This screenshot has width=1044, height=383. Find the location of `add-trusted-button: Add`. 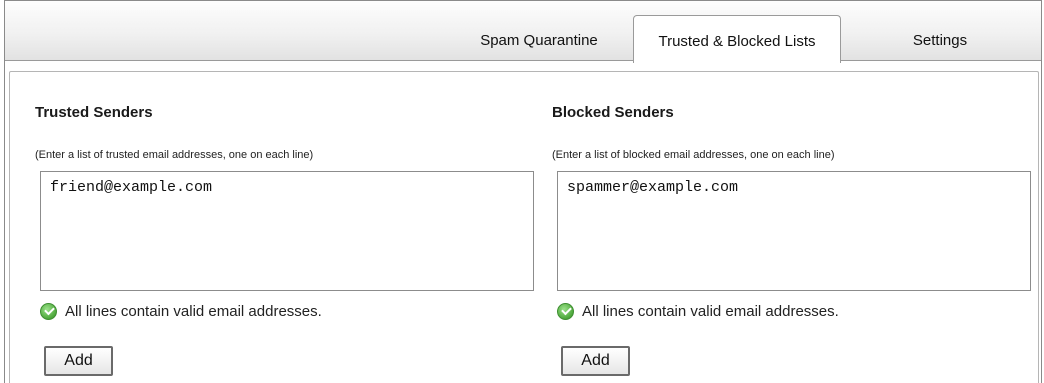

add-trusted-button: Add is located at coordinates (78, 361).